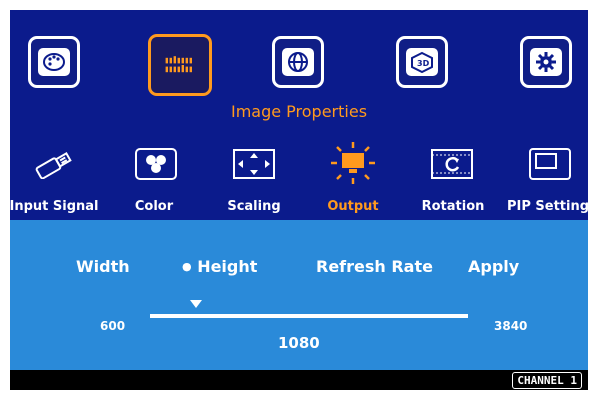 The width and height of the screenshot is (600, 394). I want to click on height-slider-track, so click(309, 316).